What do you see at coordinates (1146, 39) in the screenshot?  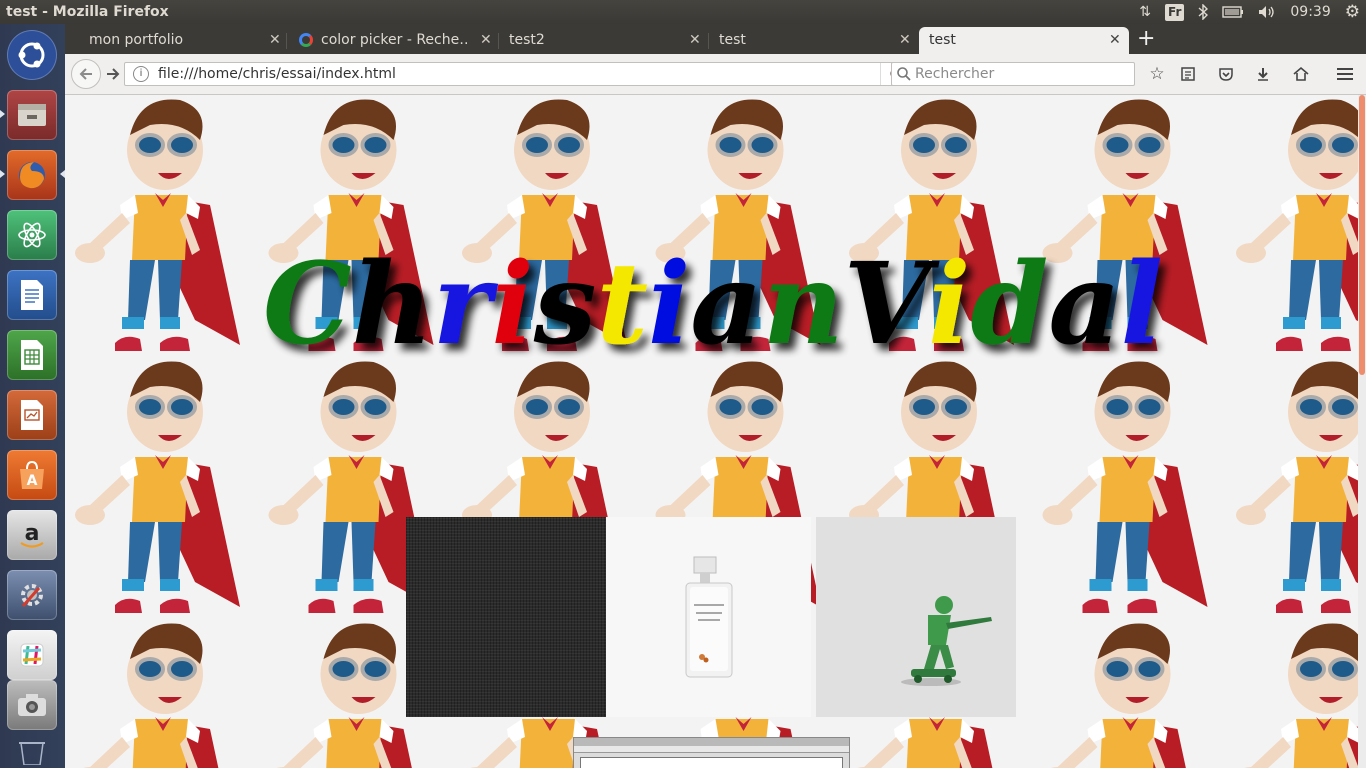 I see `new-tab-plus-icon: +` at bounding box center [1146, 39].